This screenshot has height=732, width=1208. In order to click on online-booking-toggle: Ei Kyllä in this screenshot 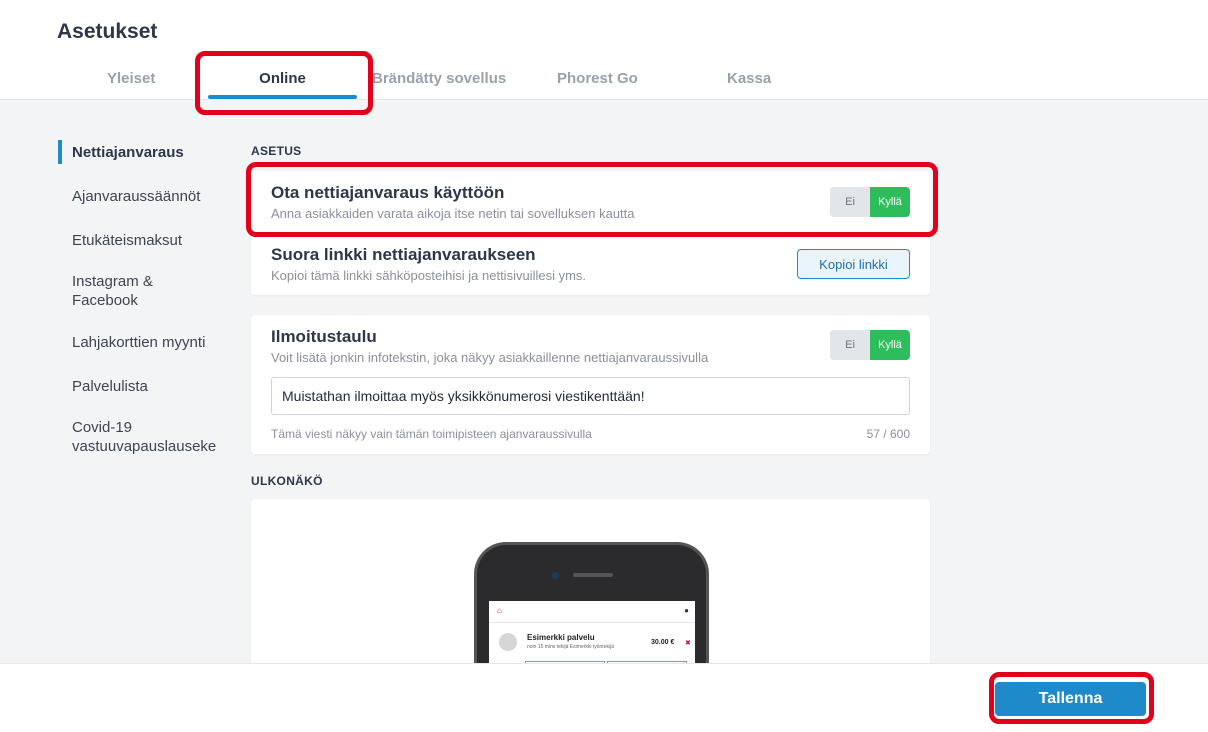, I will do `click(870, 202)`.